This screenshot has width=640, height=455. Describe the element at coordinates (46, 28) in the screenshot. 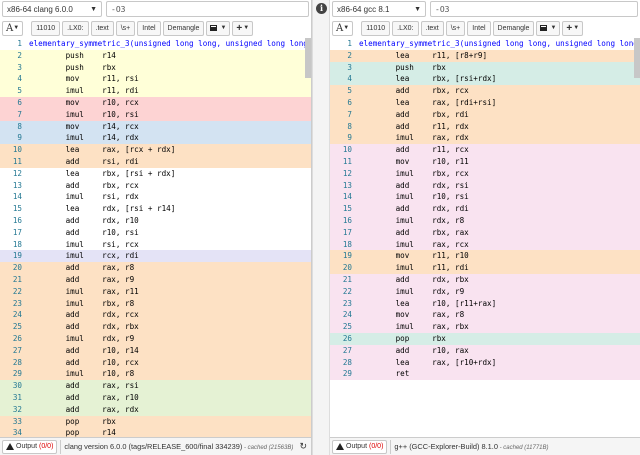

I see `left-binary-toggle: 11010` at that location.